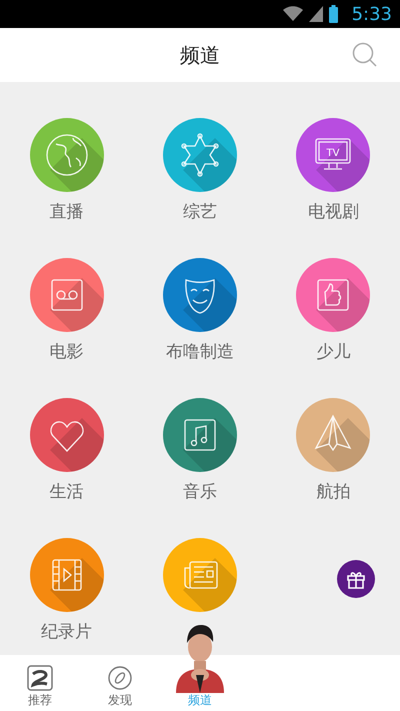  I want to click on wifi-icon, so click(292, 14).